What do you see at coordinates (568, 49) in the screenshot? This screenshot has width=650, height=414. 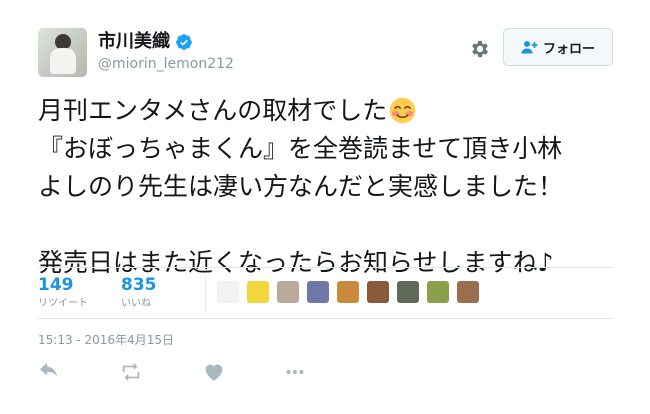 I see `follow-button-label: フォロー` at bounding box center [568, 49].